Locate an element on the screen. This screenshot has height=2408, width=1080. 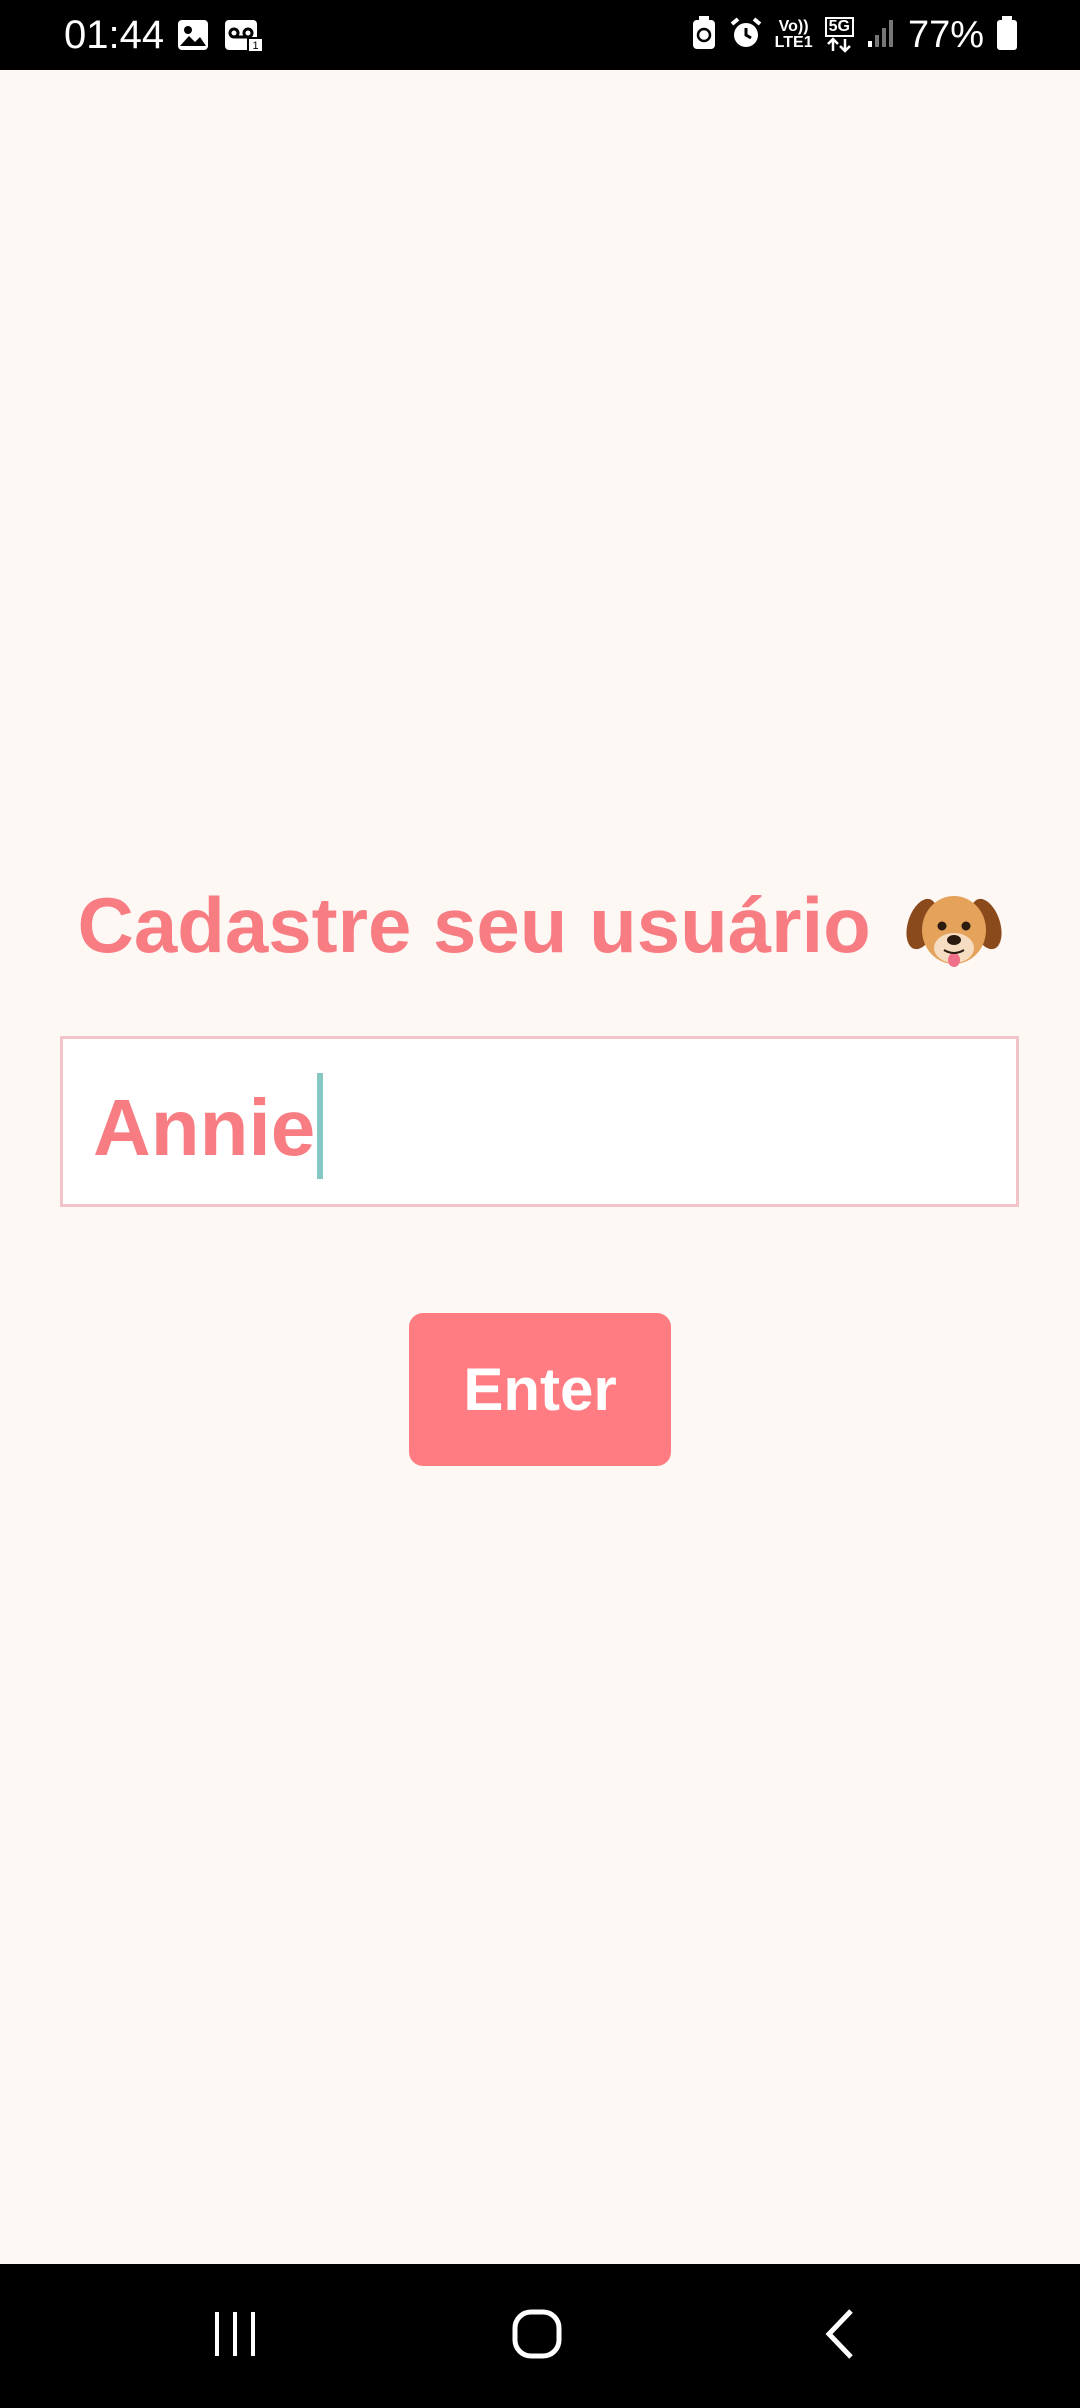
recent-apps-button is located at coordinates (235, 2336).